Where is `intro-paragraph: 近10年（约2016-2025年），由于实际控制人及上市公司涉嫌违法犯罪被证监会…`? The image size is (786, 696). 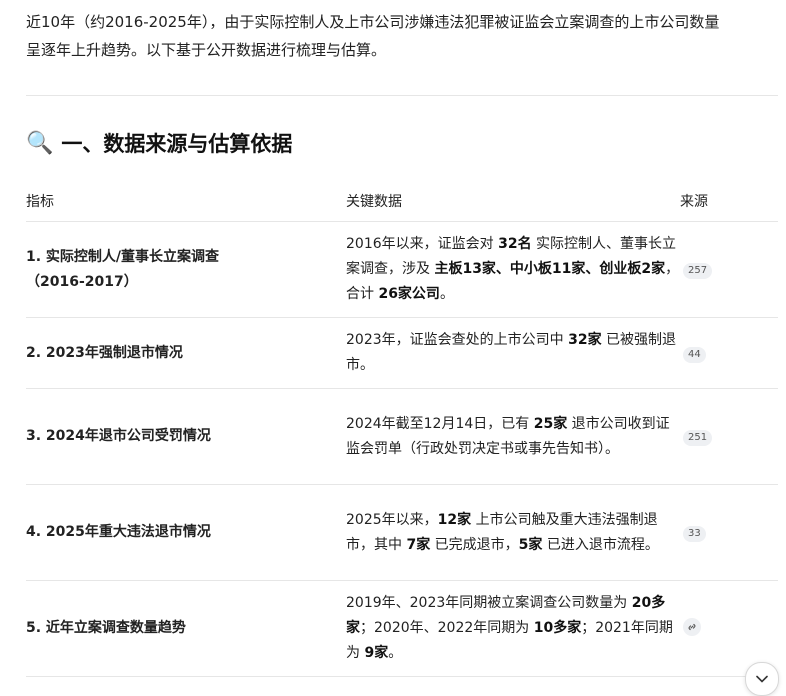
intro-paragraph: 近10年（约2016-2025年），由于实际控制人及上市公司涉嫌违法犯罪被证监会… is located at coordinates (401, 36).